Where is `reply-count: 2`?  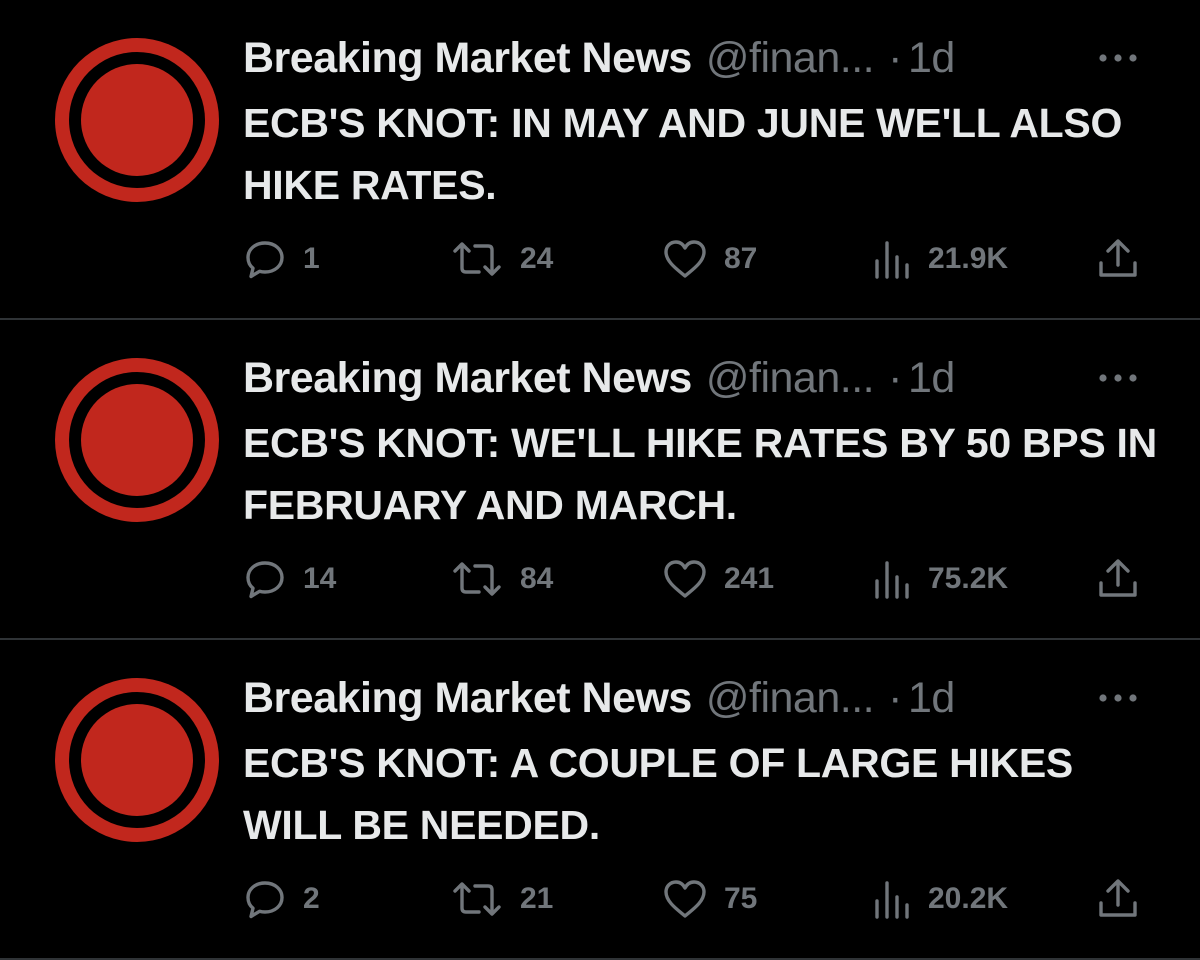
reply-count: 2 is located at coordinates (311, 898).